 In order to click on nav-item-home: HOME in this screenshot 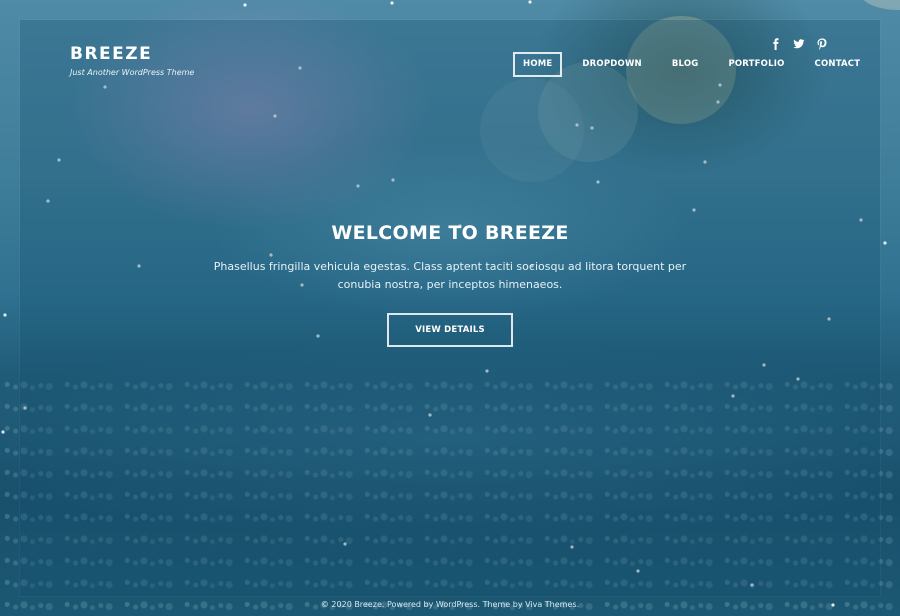, I will do `click(538, 64)`.